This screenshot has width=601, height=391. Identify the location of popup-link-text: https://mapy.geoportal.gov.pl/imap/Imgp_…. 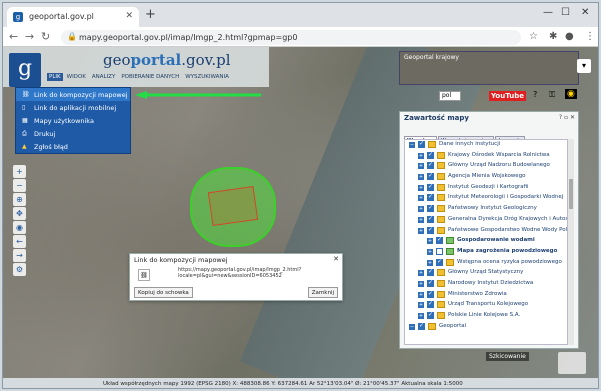
(258, 273).